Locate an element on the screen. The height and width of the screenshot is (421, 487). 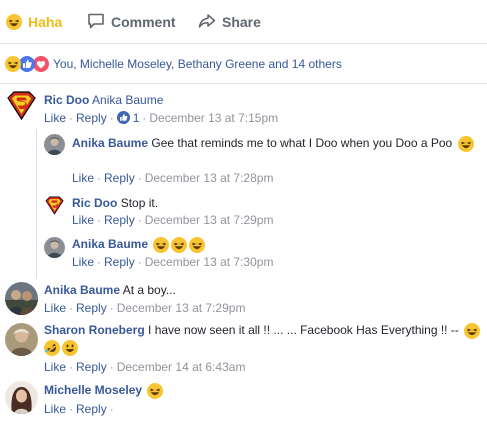
comment-actions: Like · Reply · December 13 at 7:29pm is located at coordinates (145, 308).